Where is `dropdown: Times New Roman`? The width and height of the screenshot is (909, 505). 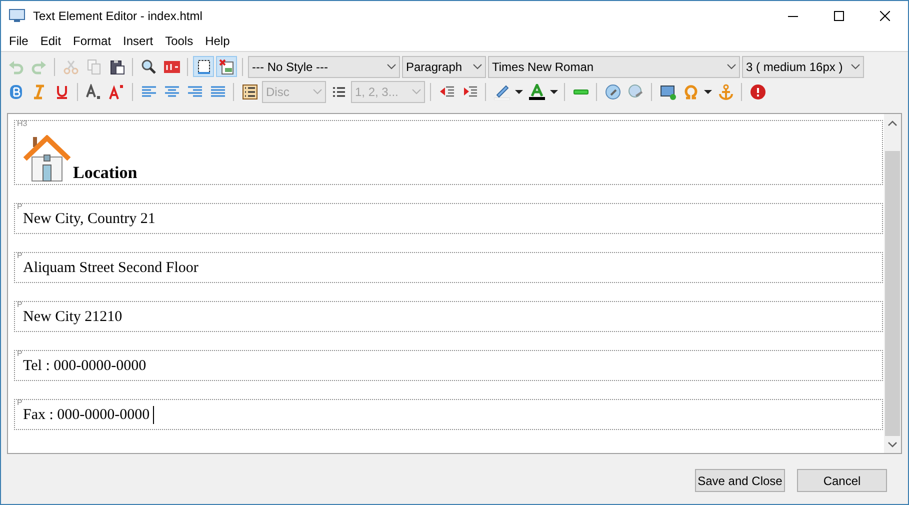
dropdown: Times New Roman is located at coordinates (614, 67).